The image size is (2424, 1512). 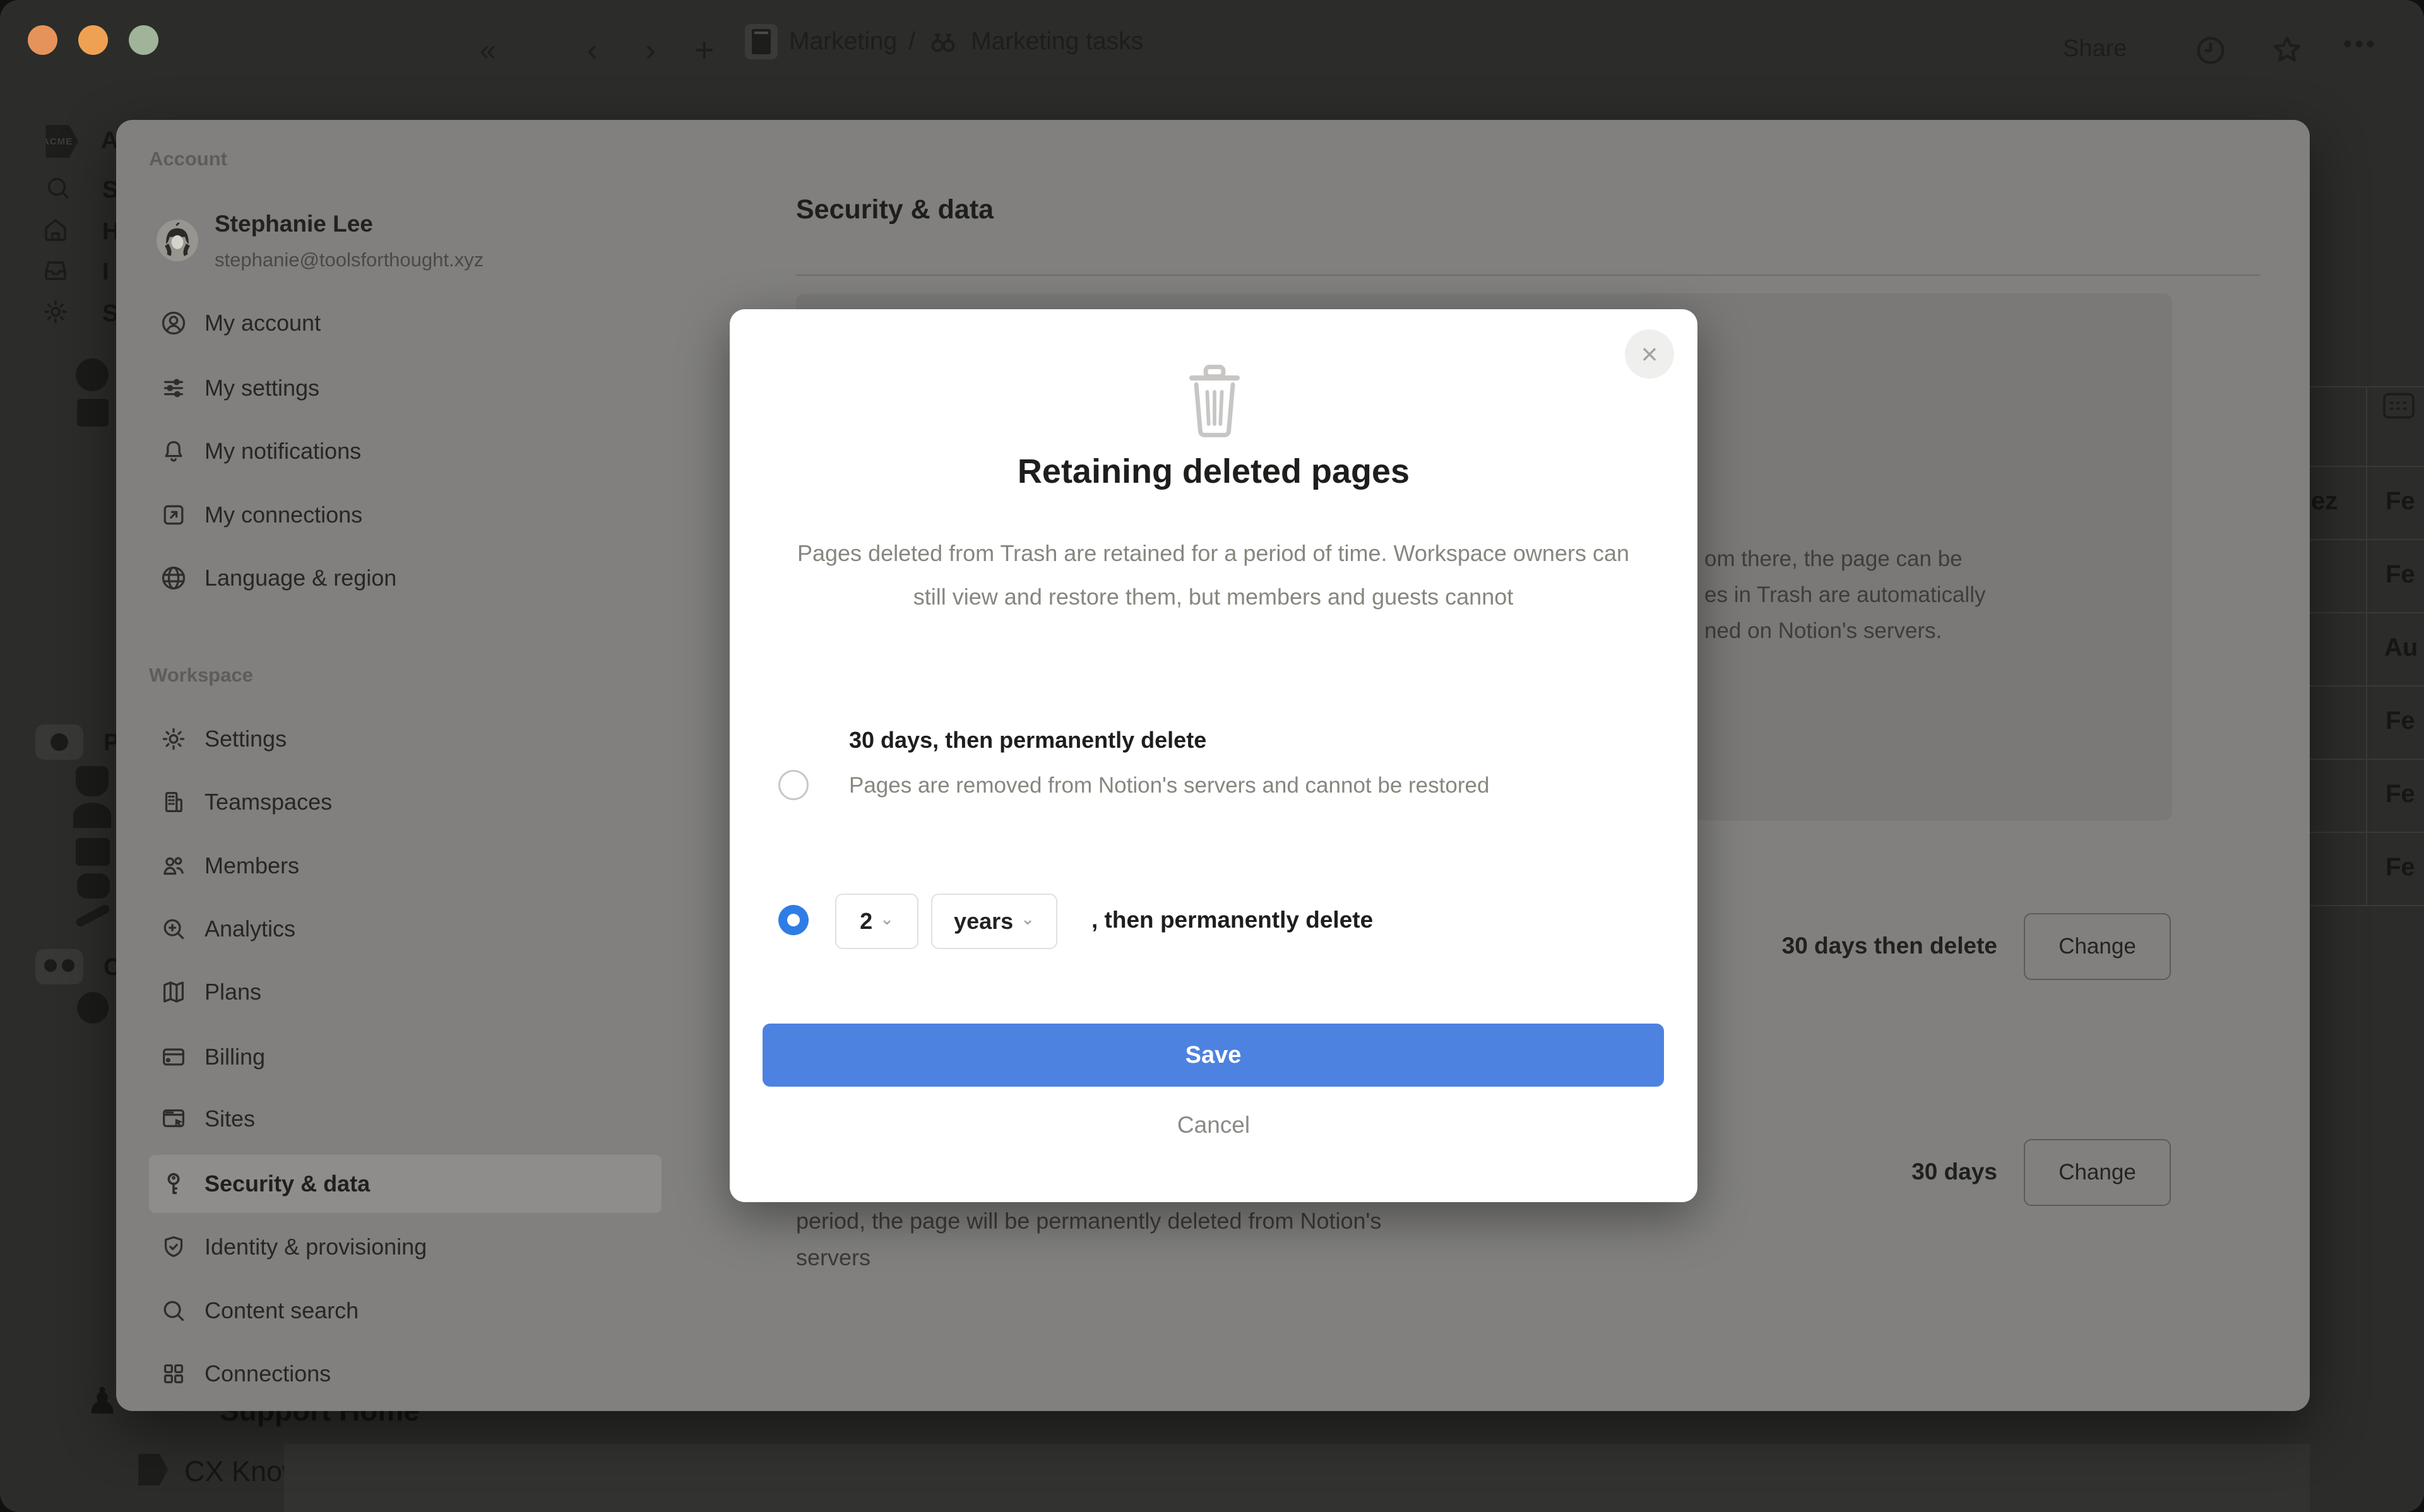 I want to click on traffic-minimize-button, so click(x=93, y=40).